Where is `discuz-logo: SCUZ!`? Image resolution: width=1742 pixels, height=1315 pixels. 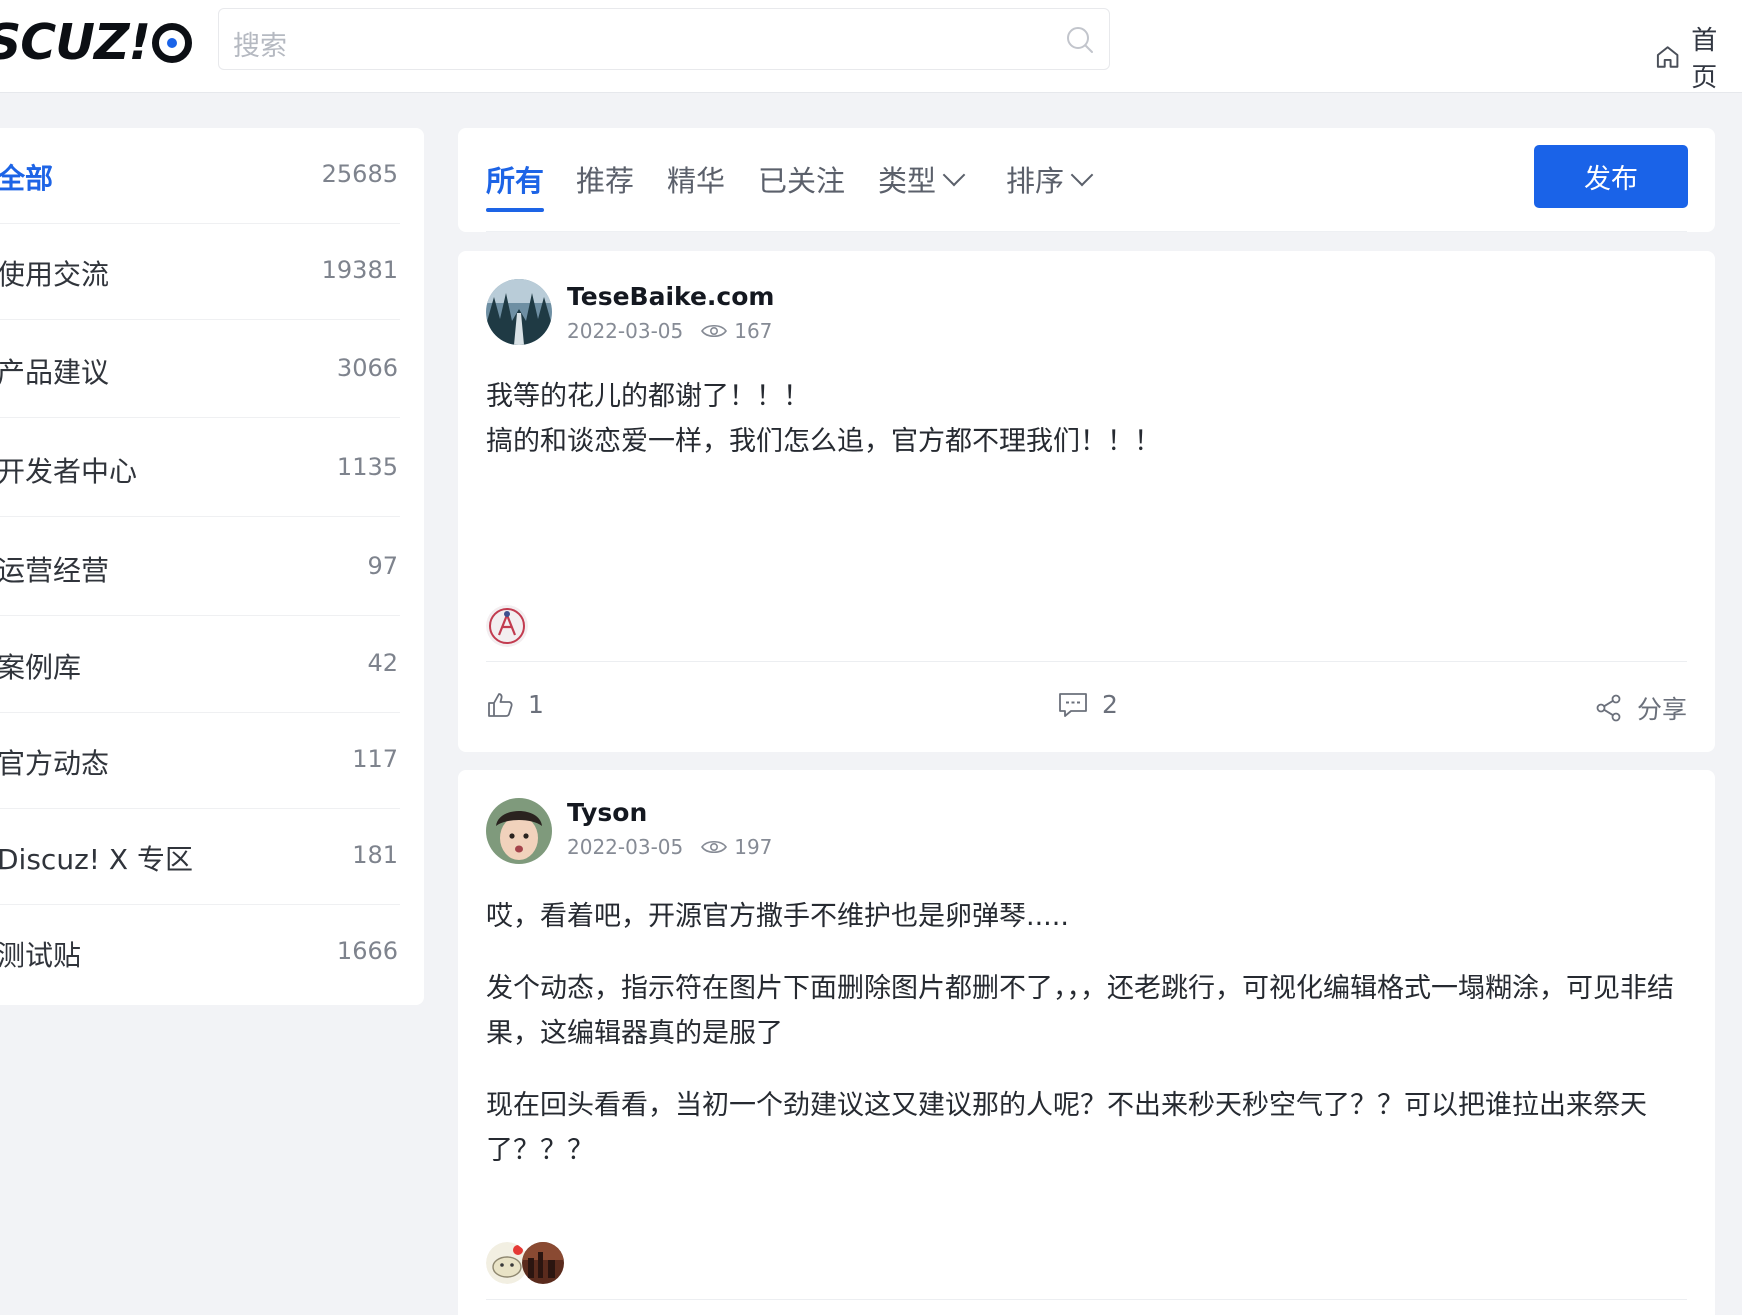
discuz-logo: SCUZ! is located at coordinates (96, 42).